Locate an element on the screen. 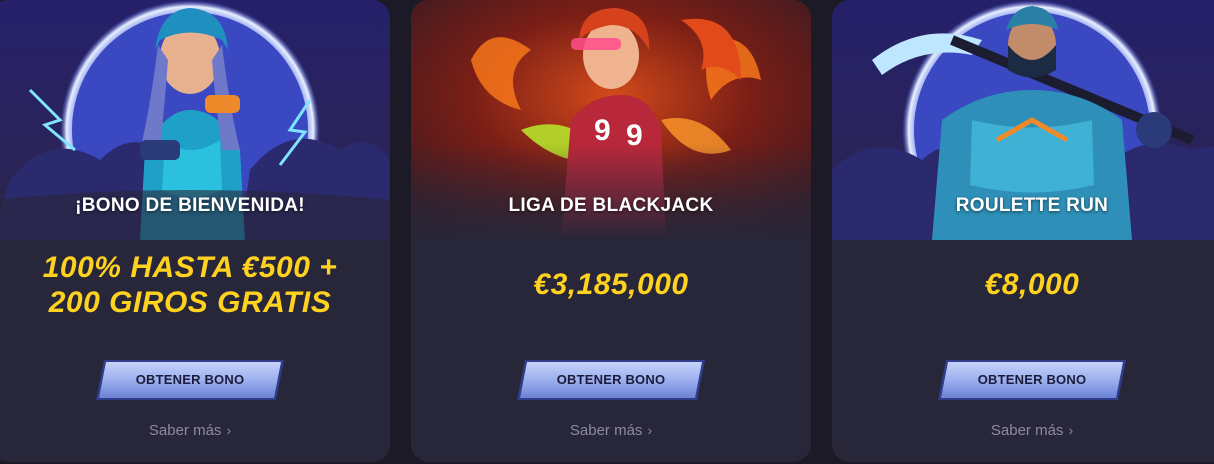 The image size is (1214, 464). prize-amount: €3,185,000 is located at coordinates (611, 284).